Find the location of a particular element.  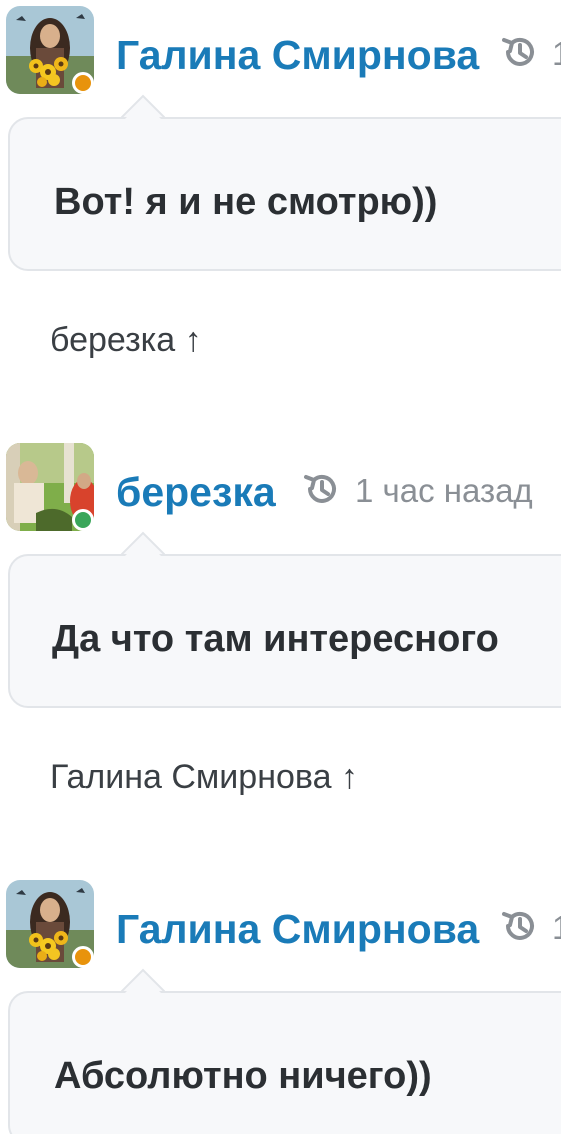

comment-text: Абсолютно ничего)) is located at coordinates (243, 1076).